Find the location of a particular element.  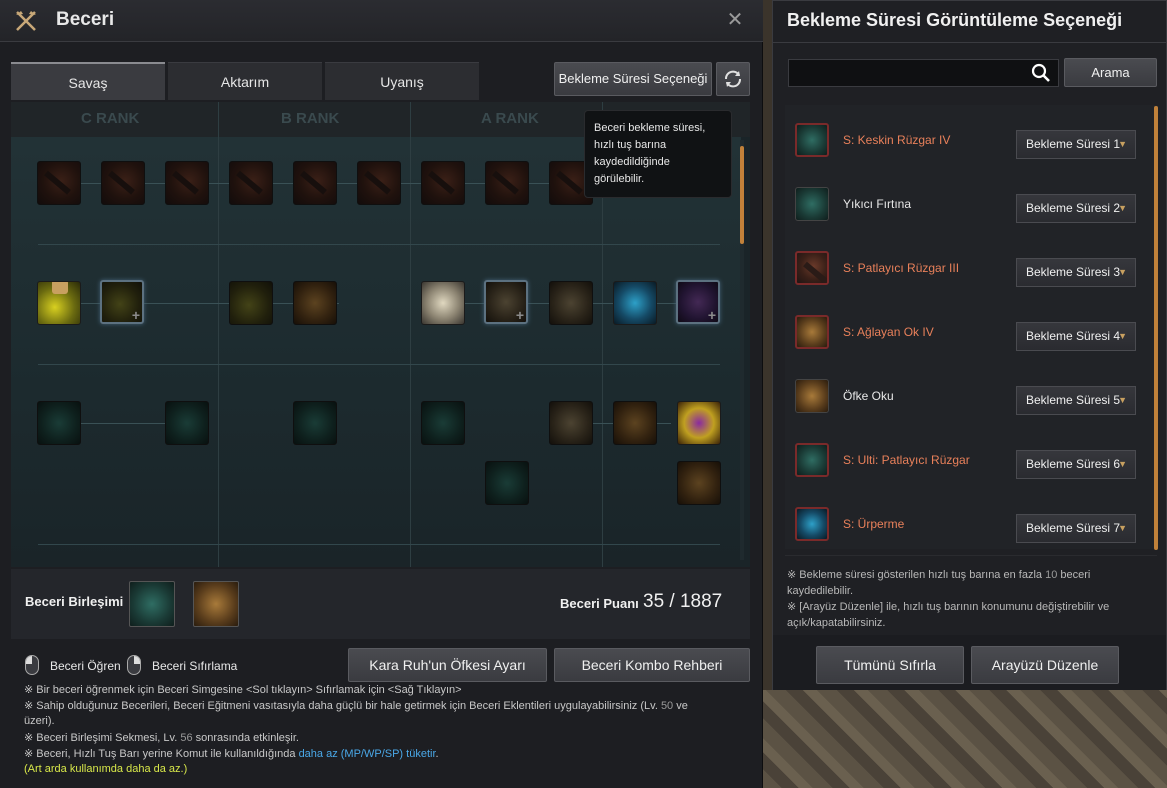

cooldown-option-button: Bekleme Süresi Seçeneği is located at coordinates (633, 79).